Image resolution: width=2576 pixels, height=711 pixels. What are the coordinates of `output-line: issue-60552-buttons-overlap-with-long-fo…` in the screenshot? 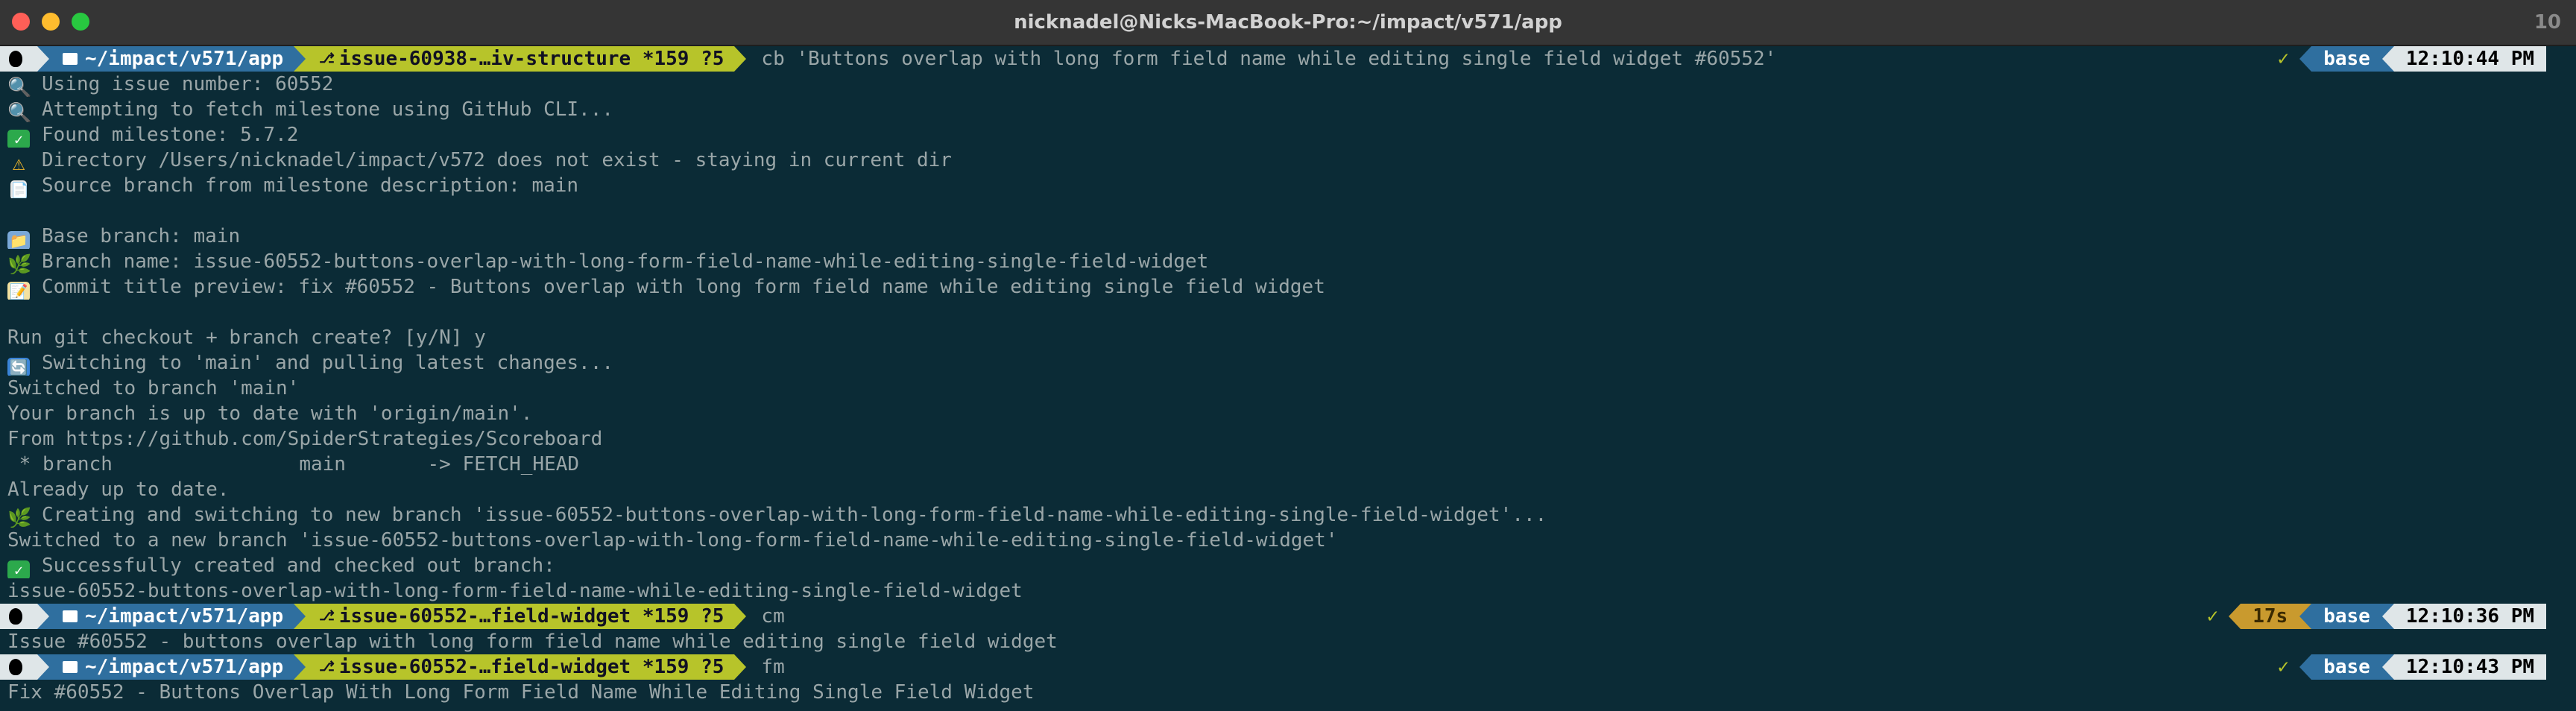 It's located at (1288, 591).